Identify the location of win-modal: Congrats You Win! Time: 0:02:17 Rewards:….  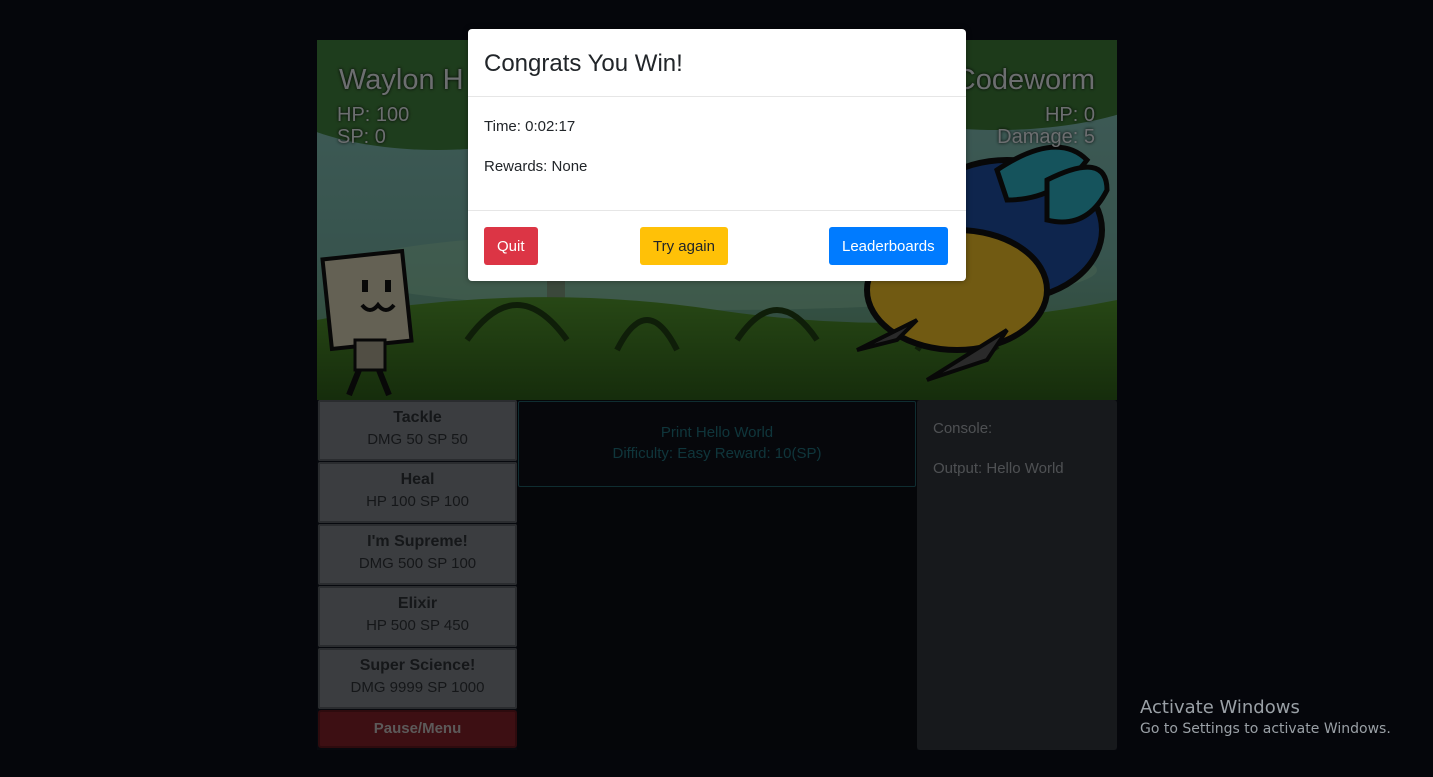
(717, 155).